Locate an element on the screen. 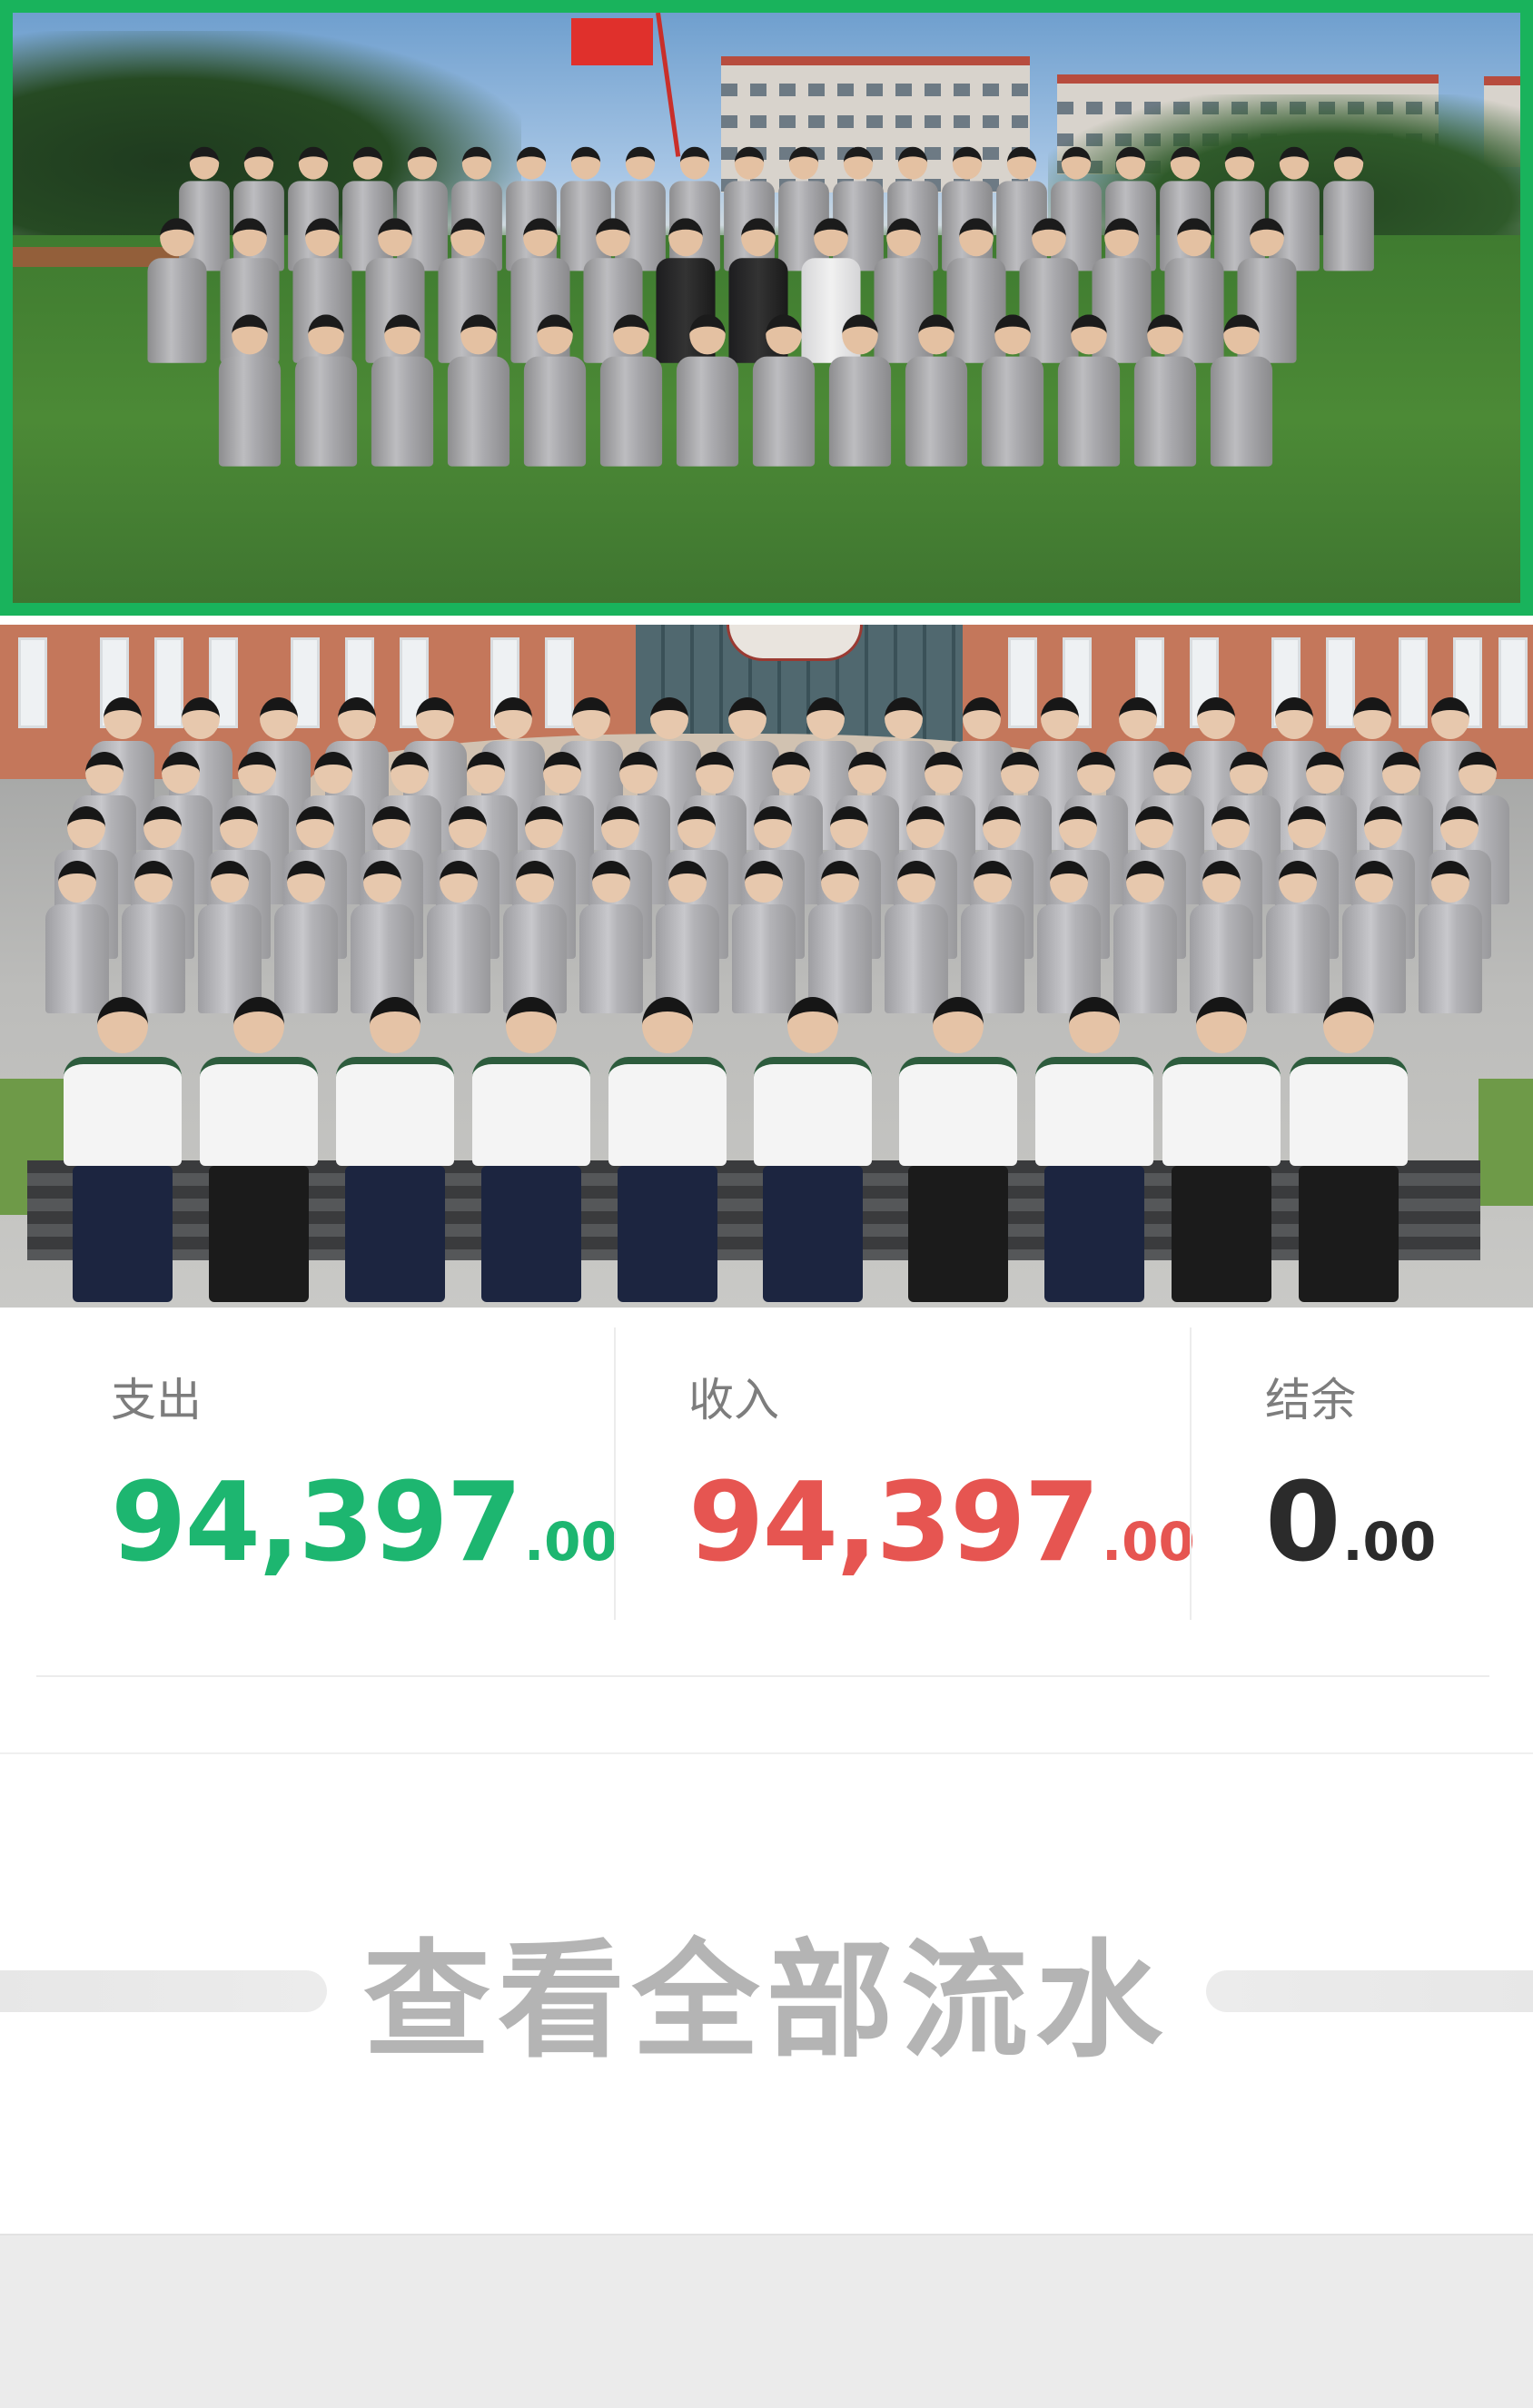 The width and height of the screenshot is (1533, 2408). view-all-transactions-button: 查看全部流水 is located at coordinates (766, 1997).